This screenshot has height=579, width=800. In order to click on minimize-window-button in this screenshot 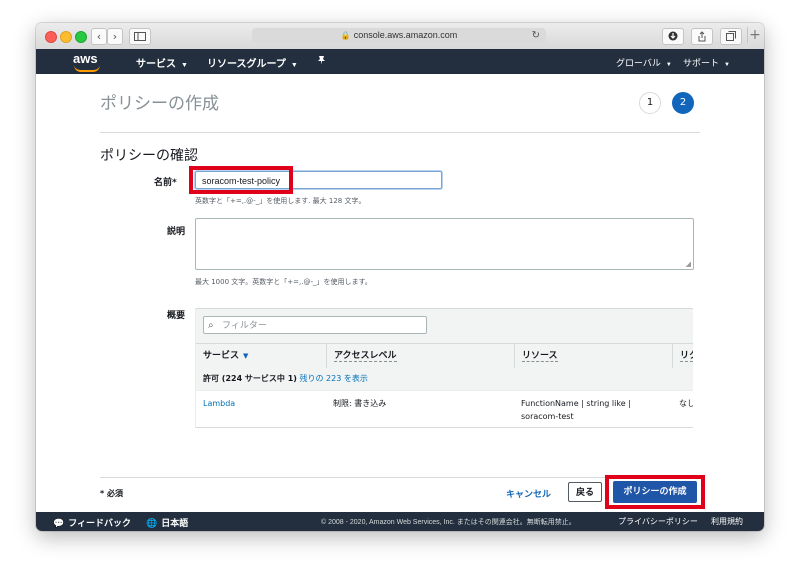, I will do `click(66, 37)`.